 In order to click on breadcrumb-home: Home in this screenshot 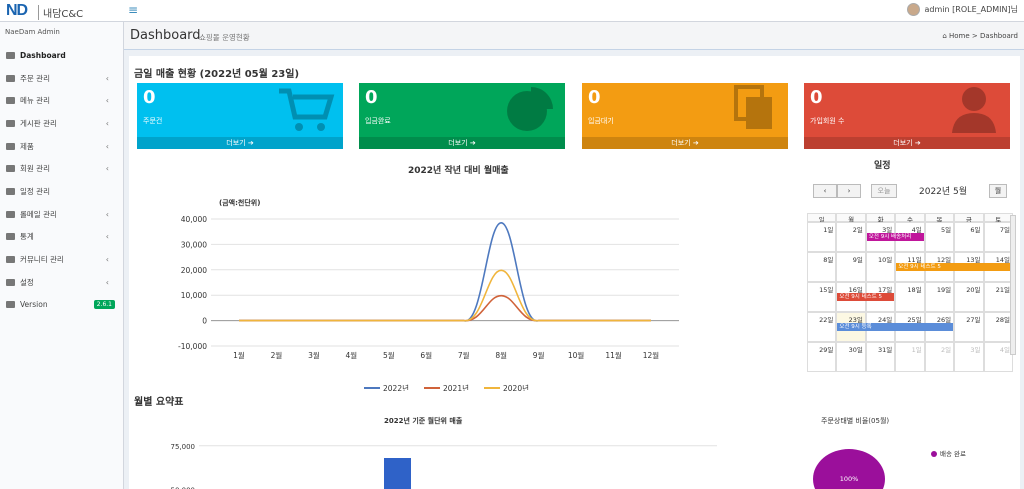, I will do `click(959, 36)`.